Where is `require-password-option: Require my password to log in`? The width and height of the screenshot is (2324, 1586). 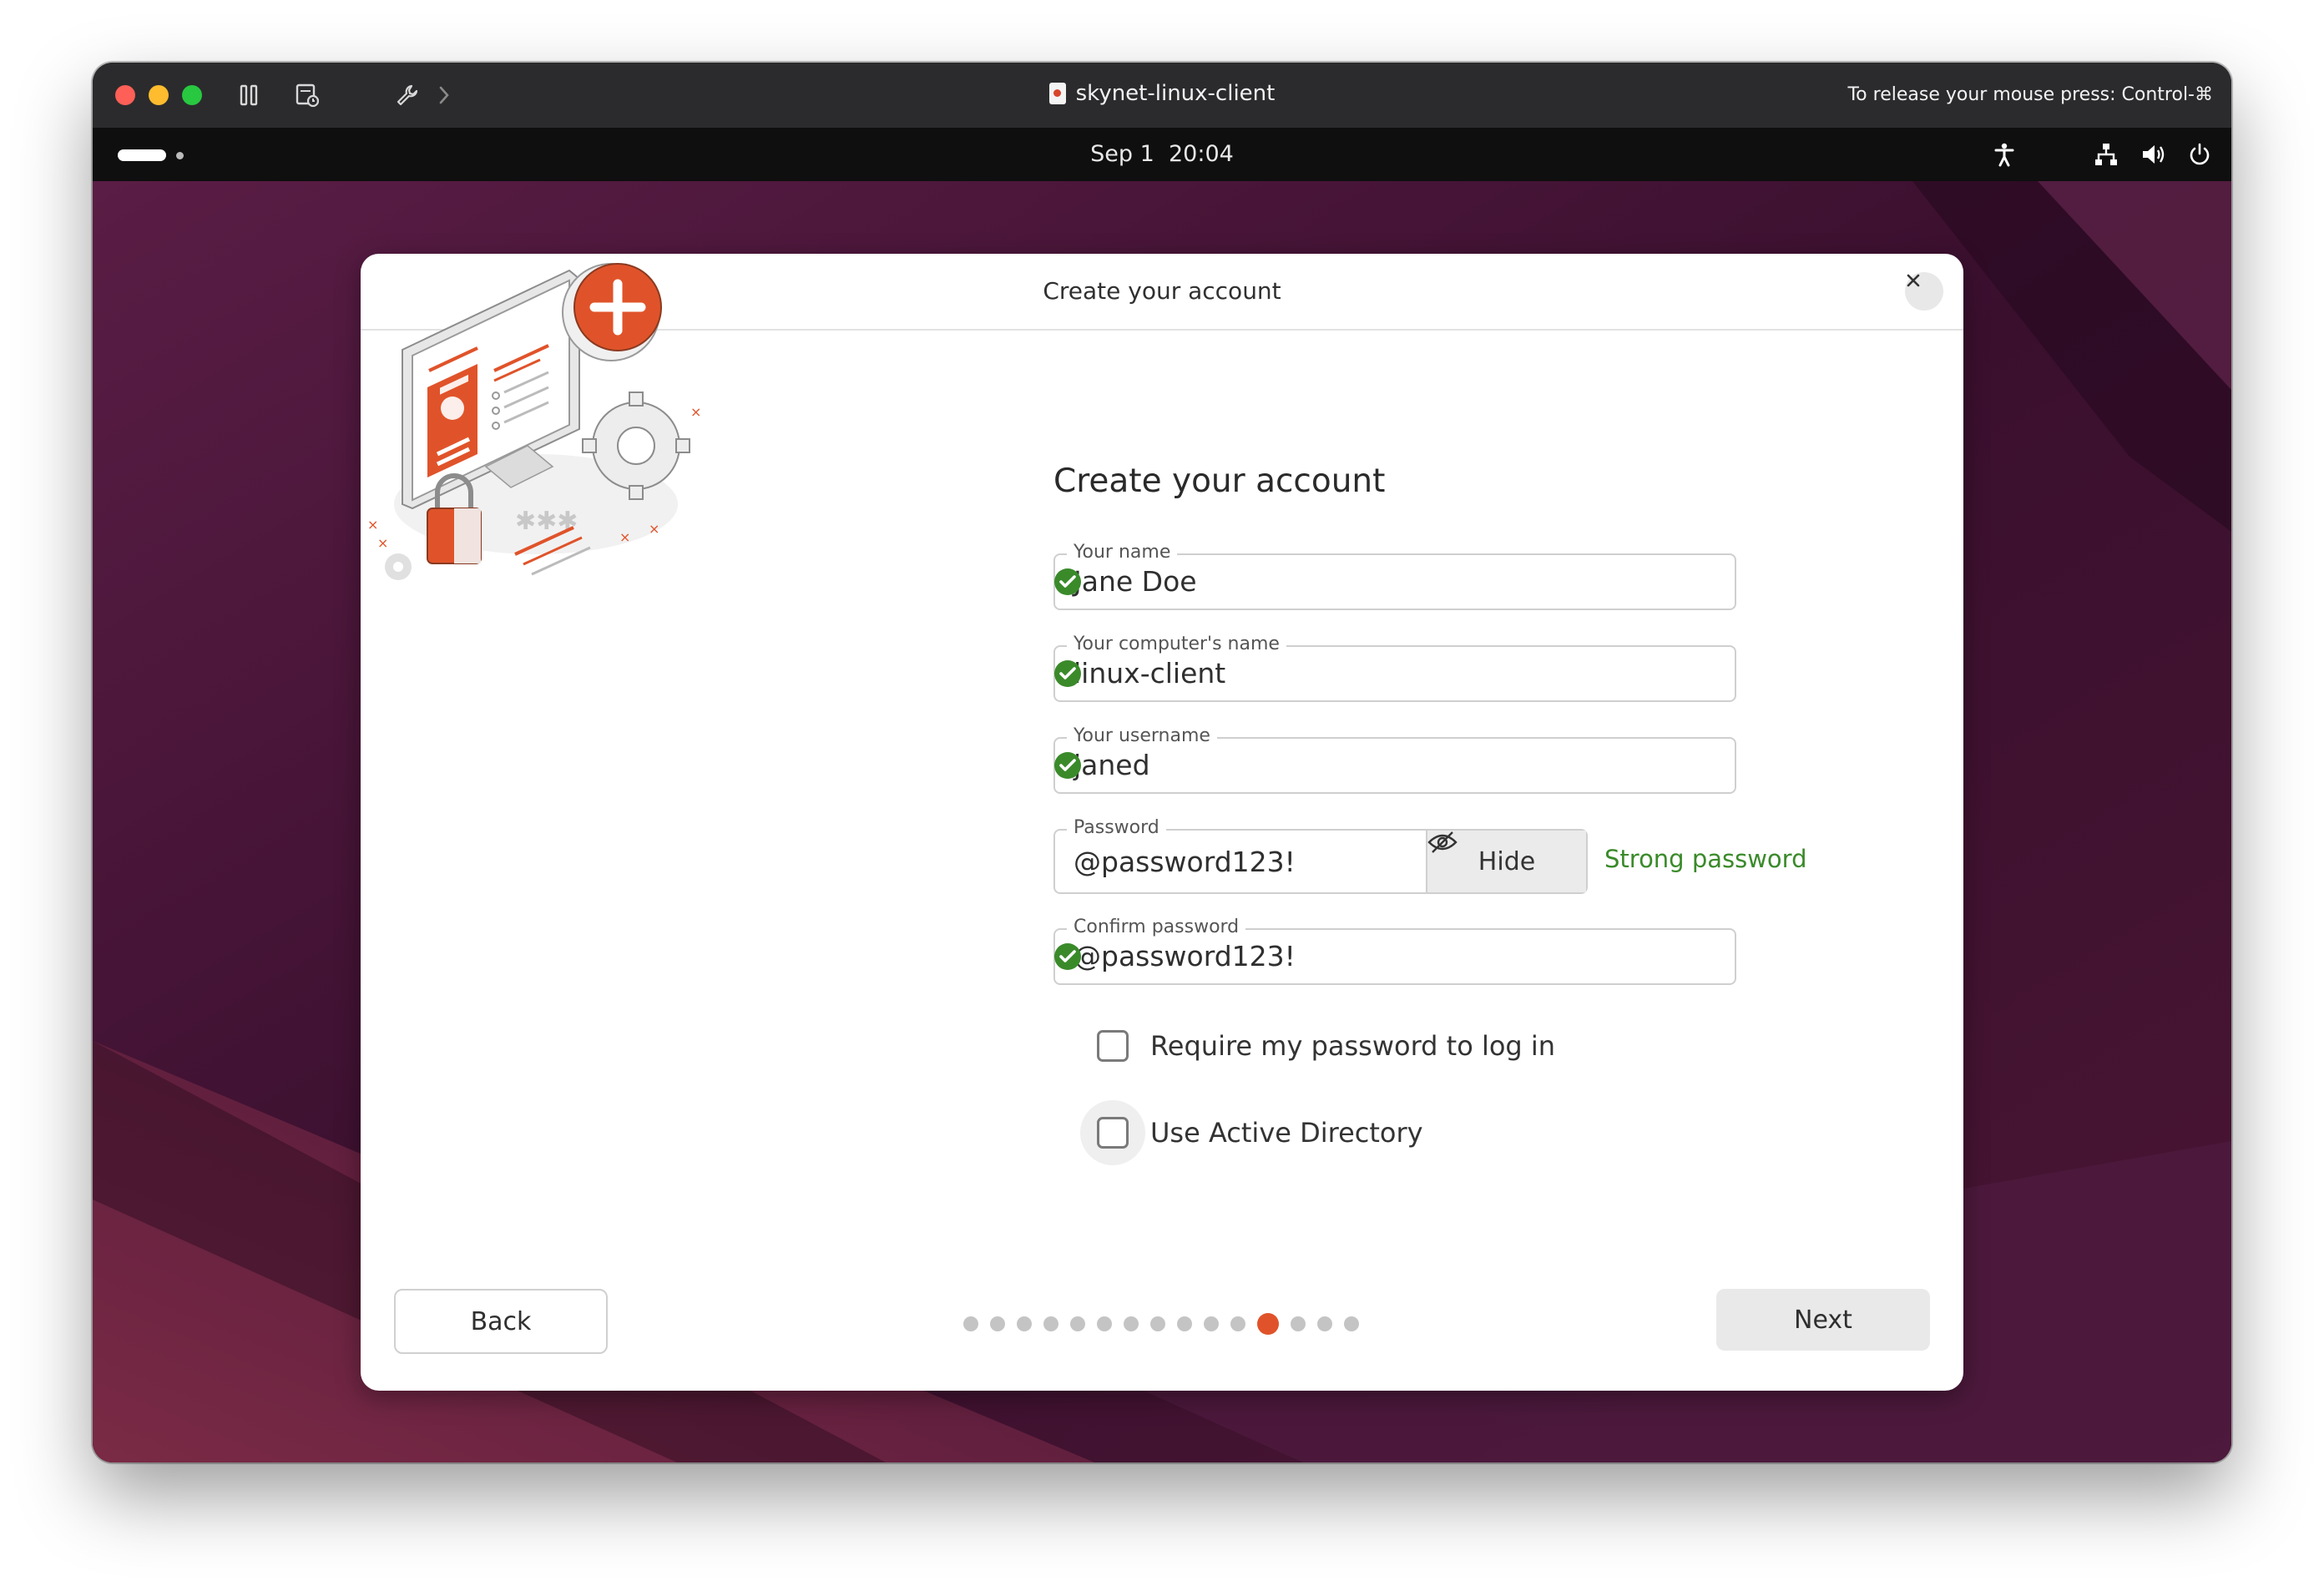 require-password-option: Require my password to log in is located at coordinates (1326, 1046).